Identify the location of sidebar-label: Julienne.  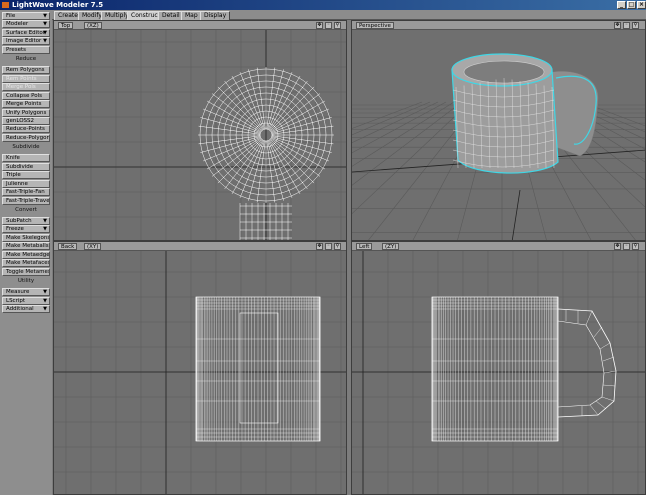
(17, 183).